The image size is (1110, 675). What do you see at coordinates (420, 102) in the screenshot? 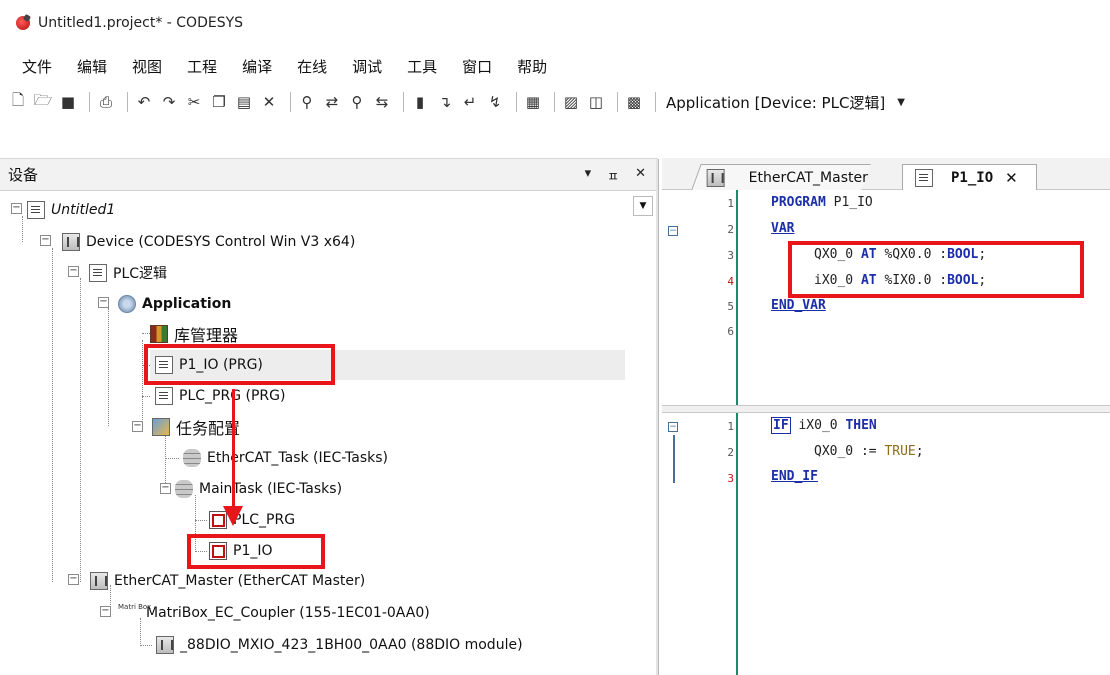
I see `bookmark-icon: ▮` at bounding box center [420, 102].